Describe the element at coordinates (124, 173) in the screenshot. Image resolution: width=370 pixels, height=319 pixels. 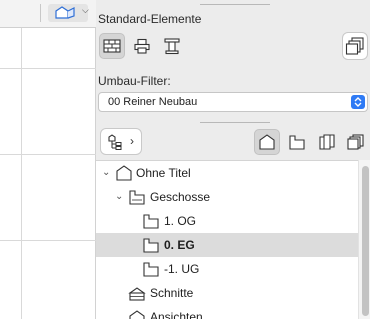
I see `project-house-icon` at that location.